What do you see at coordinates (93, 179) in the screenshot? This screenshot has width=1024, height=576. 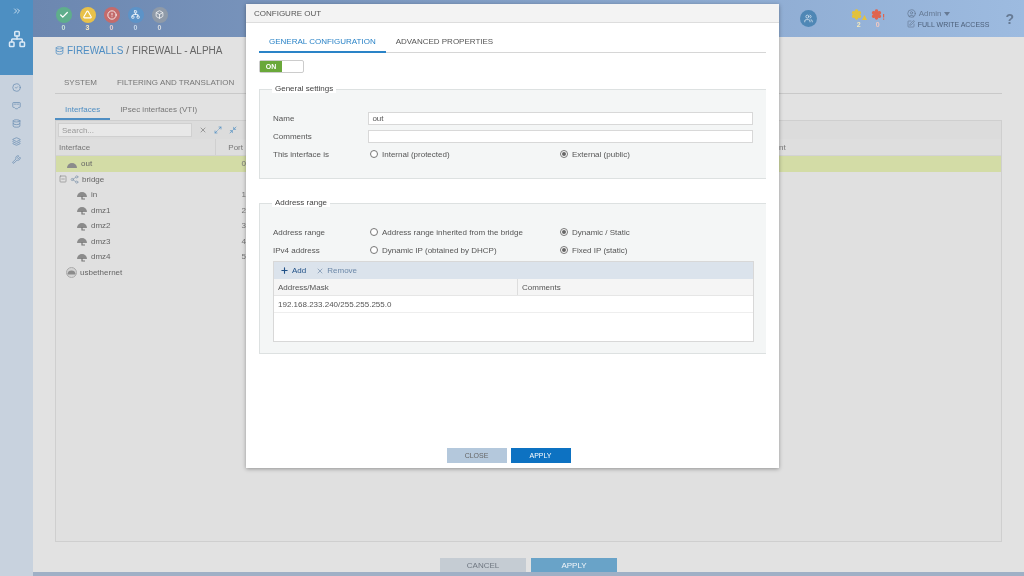 I see `interface-name: bridge` at bounding box center [93, 179].